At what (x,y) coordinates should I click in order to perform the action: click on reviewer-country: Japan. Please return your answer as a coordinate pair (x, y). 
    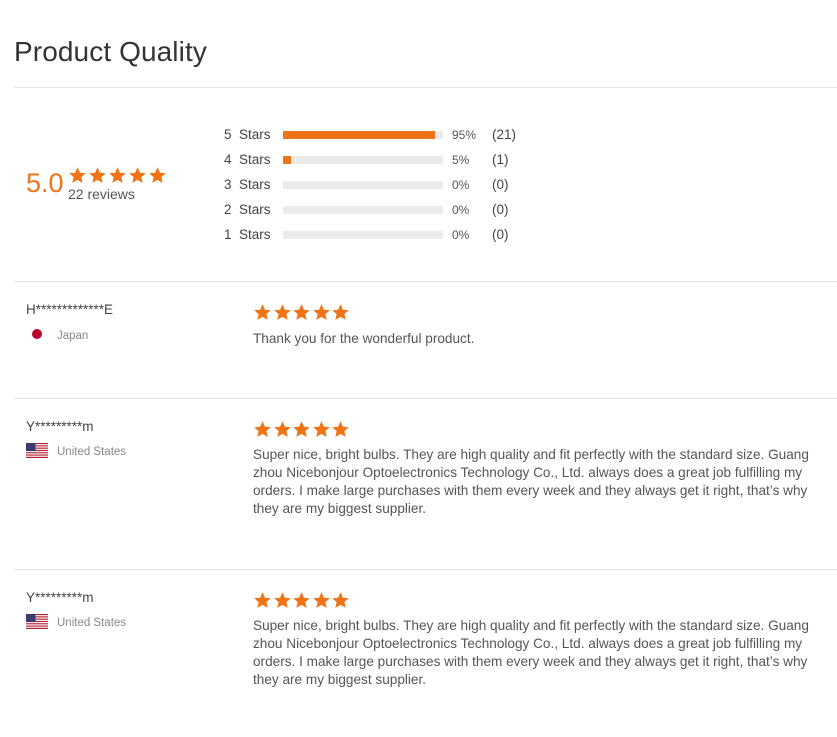
    Looking at the image, I should click on (57, 335).